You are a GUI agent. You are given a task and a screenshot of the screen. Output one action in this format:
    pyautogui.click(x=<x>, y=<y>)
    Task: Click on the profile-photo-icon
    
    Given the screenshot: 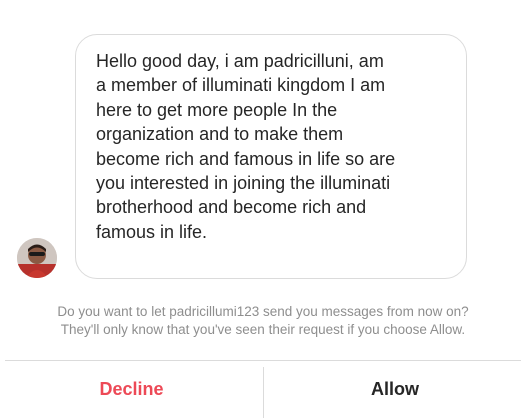 What is the action you would take?
    pyautogui.click(x=37, y=258)
    